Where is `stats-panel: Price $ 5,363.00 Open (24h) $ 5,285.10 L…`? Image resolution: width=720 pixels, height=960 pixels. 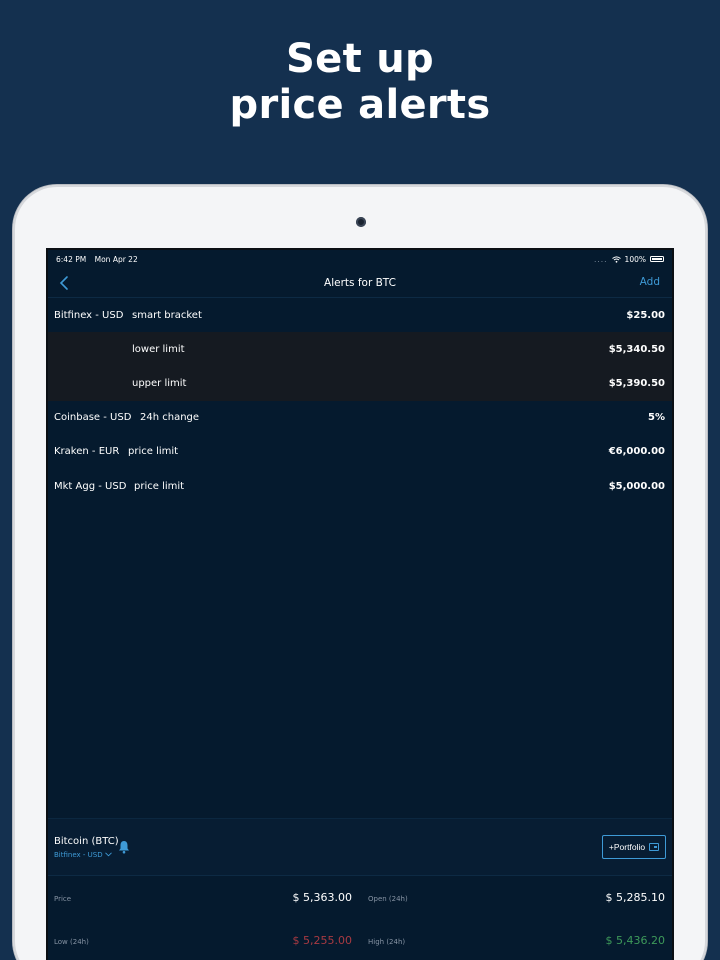
stats-panel: Price $ 5,363.00 Open (24h) $ 5,285.10 L… is located at coordinates (360, 919).